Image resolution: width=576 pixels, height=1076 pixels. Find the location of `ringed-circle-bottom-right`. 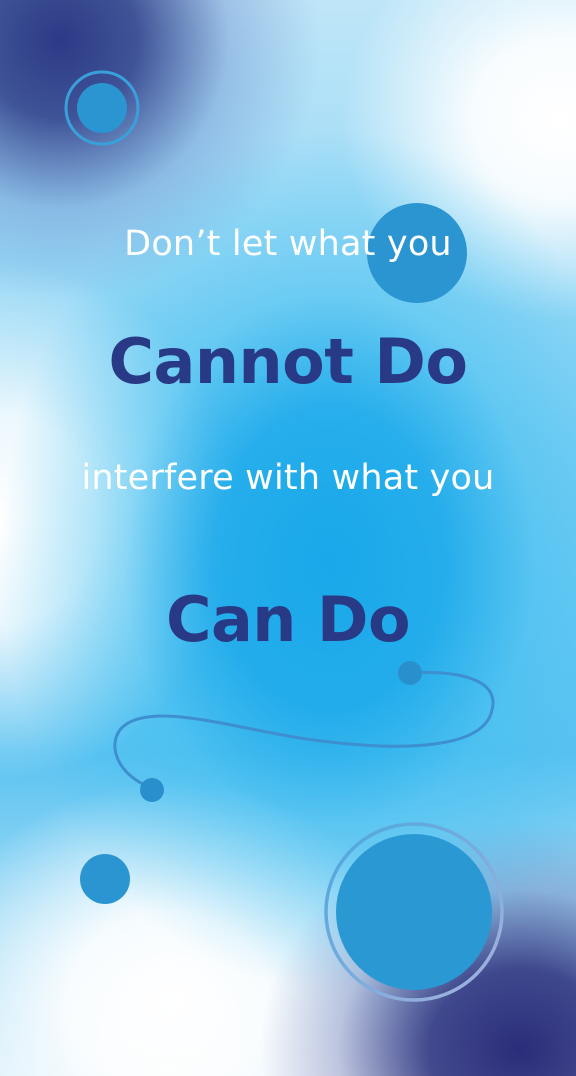

ringed-circle-bottom-right is located at coordinates (414, 912).